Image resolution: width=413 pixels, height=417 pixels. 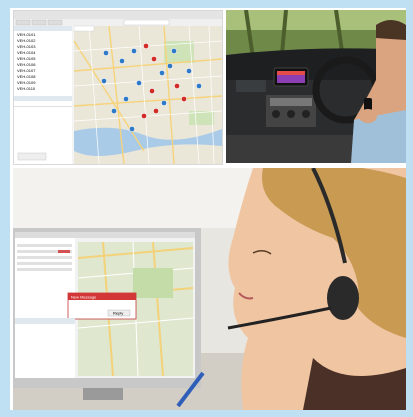 What do you see at coordinates (103, 394) in the screenshot?
I see `monitor-stand` at bounding box center [103, 394].